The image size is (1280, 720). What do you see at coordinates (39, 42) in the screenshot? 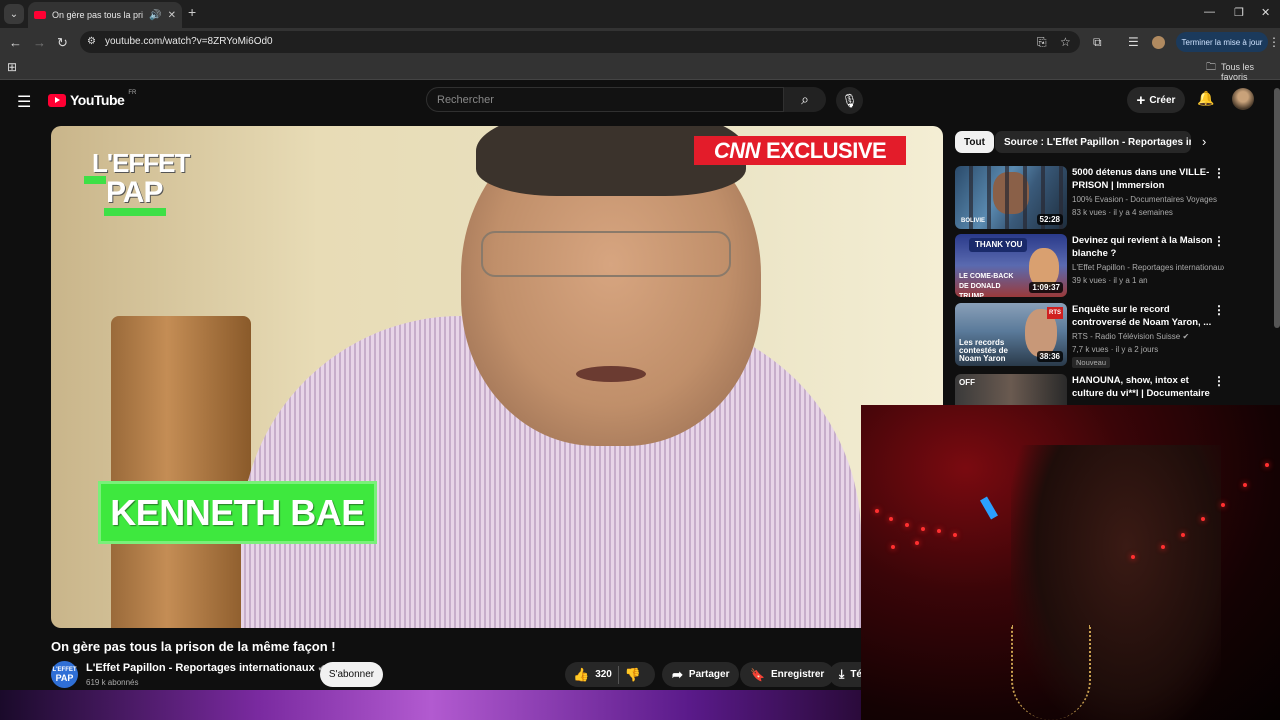
I see `forward-icon: →` at bounding box center [39, 42].